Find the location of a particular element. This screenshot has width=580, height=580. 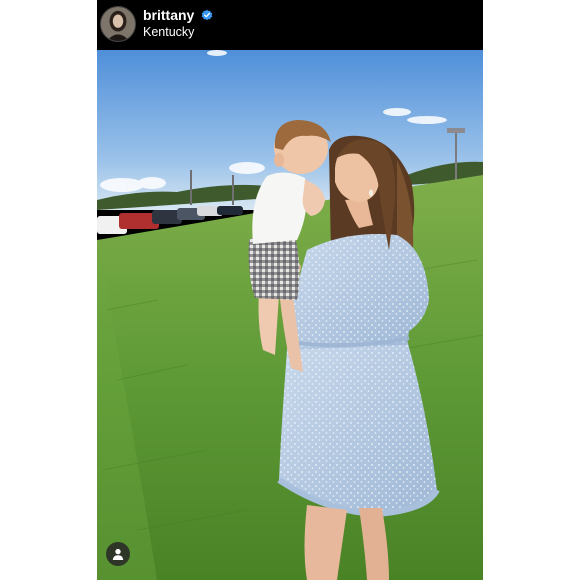

tagged-users-button is located at coordinates (118, 554).